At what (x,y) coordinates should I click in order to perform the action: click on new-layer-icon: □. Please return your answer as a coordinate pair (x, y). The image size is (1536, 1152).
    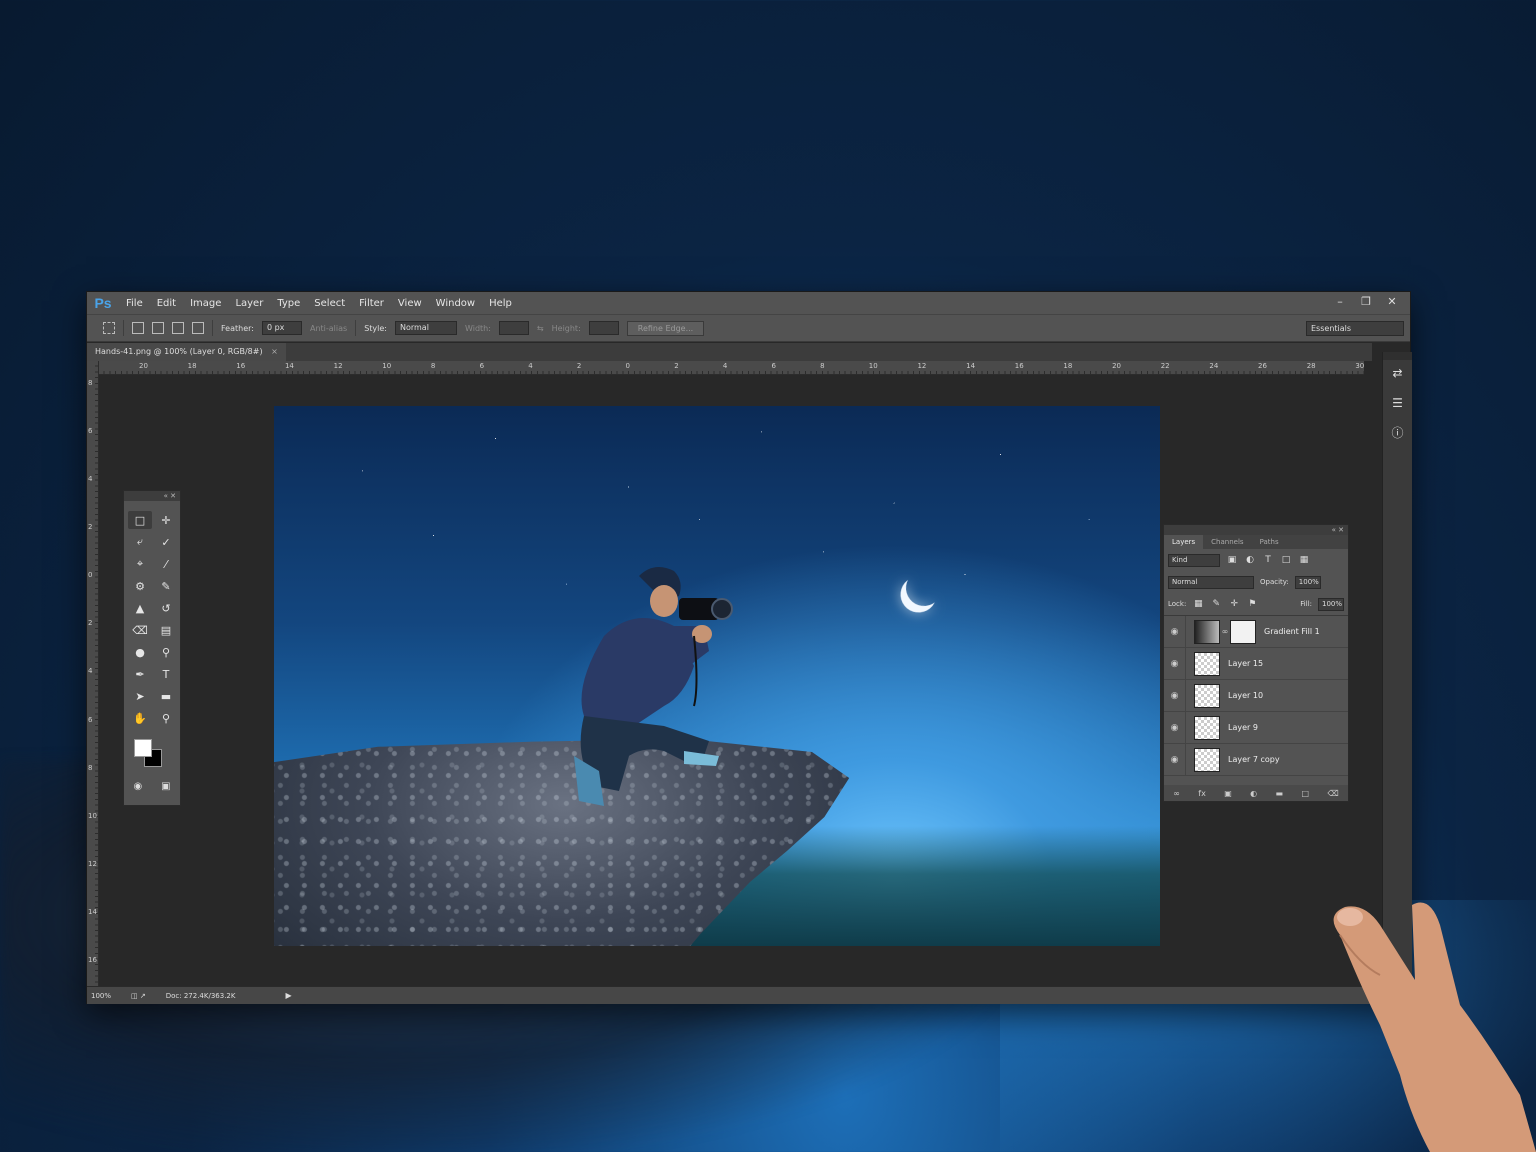
    Looking at the image, I should click on (1305, 793).